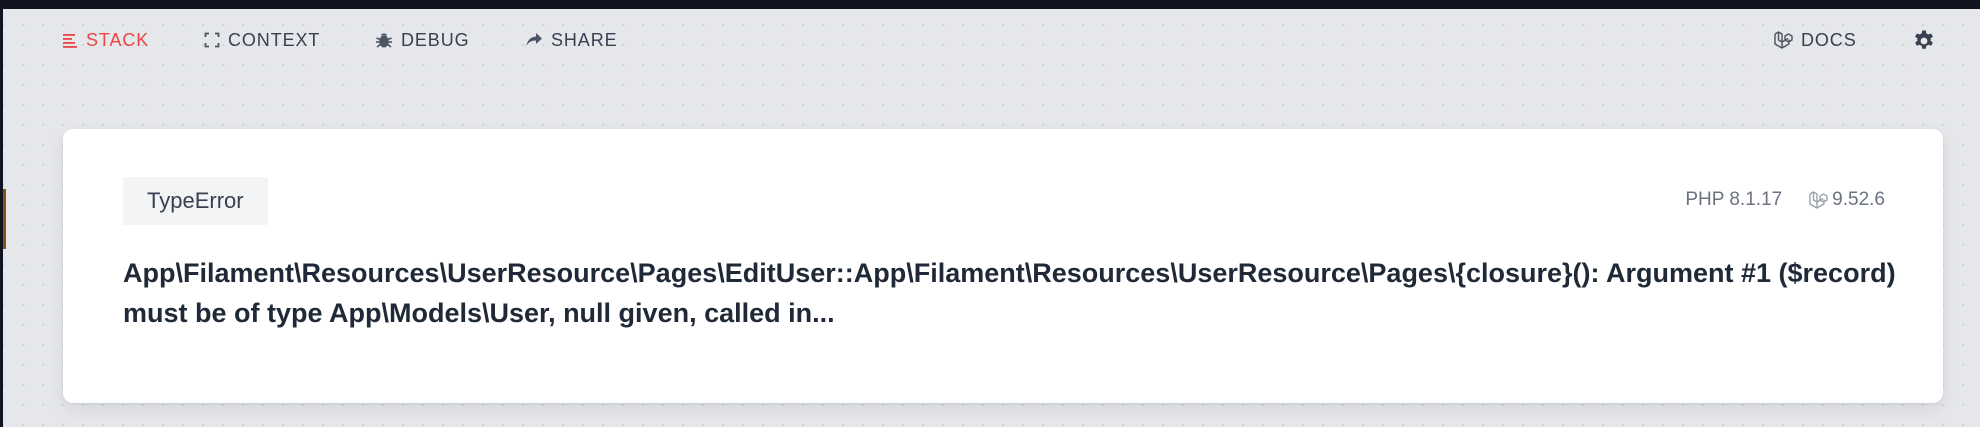 The height and width of the screenshot is (427, 1980). What do you see at coordinates (4, 219) in the screenshot?
I see `background-window-edge` at bounding box center [4, 219].